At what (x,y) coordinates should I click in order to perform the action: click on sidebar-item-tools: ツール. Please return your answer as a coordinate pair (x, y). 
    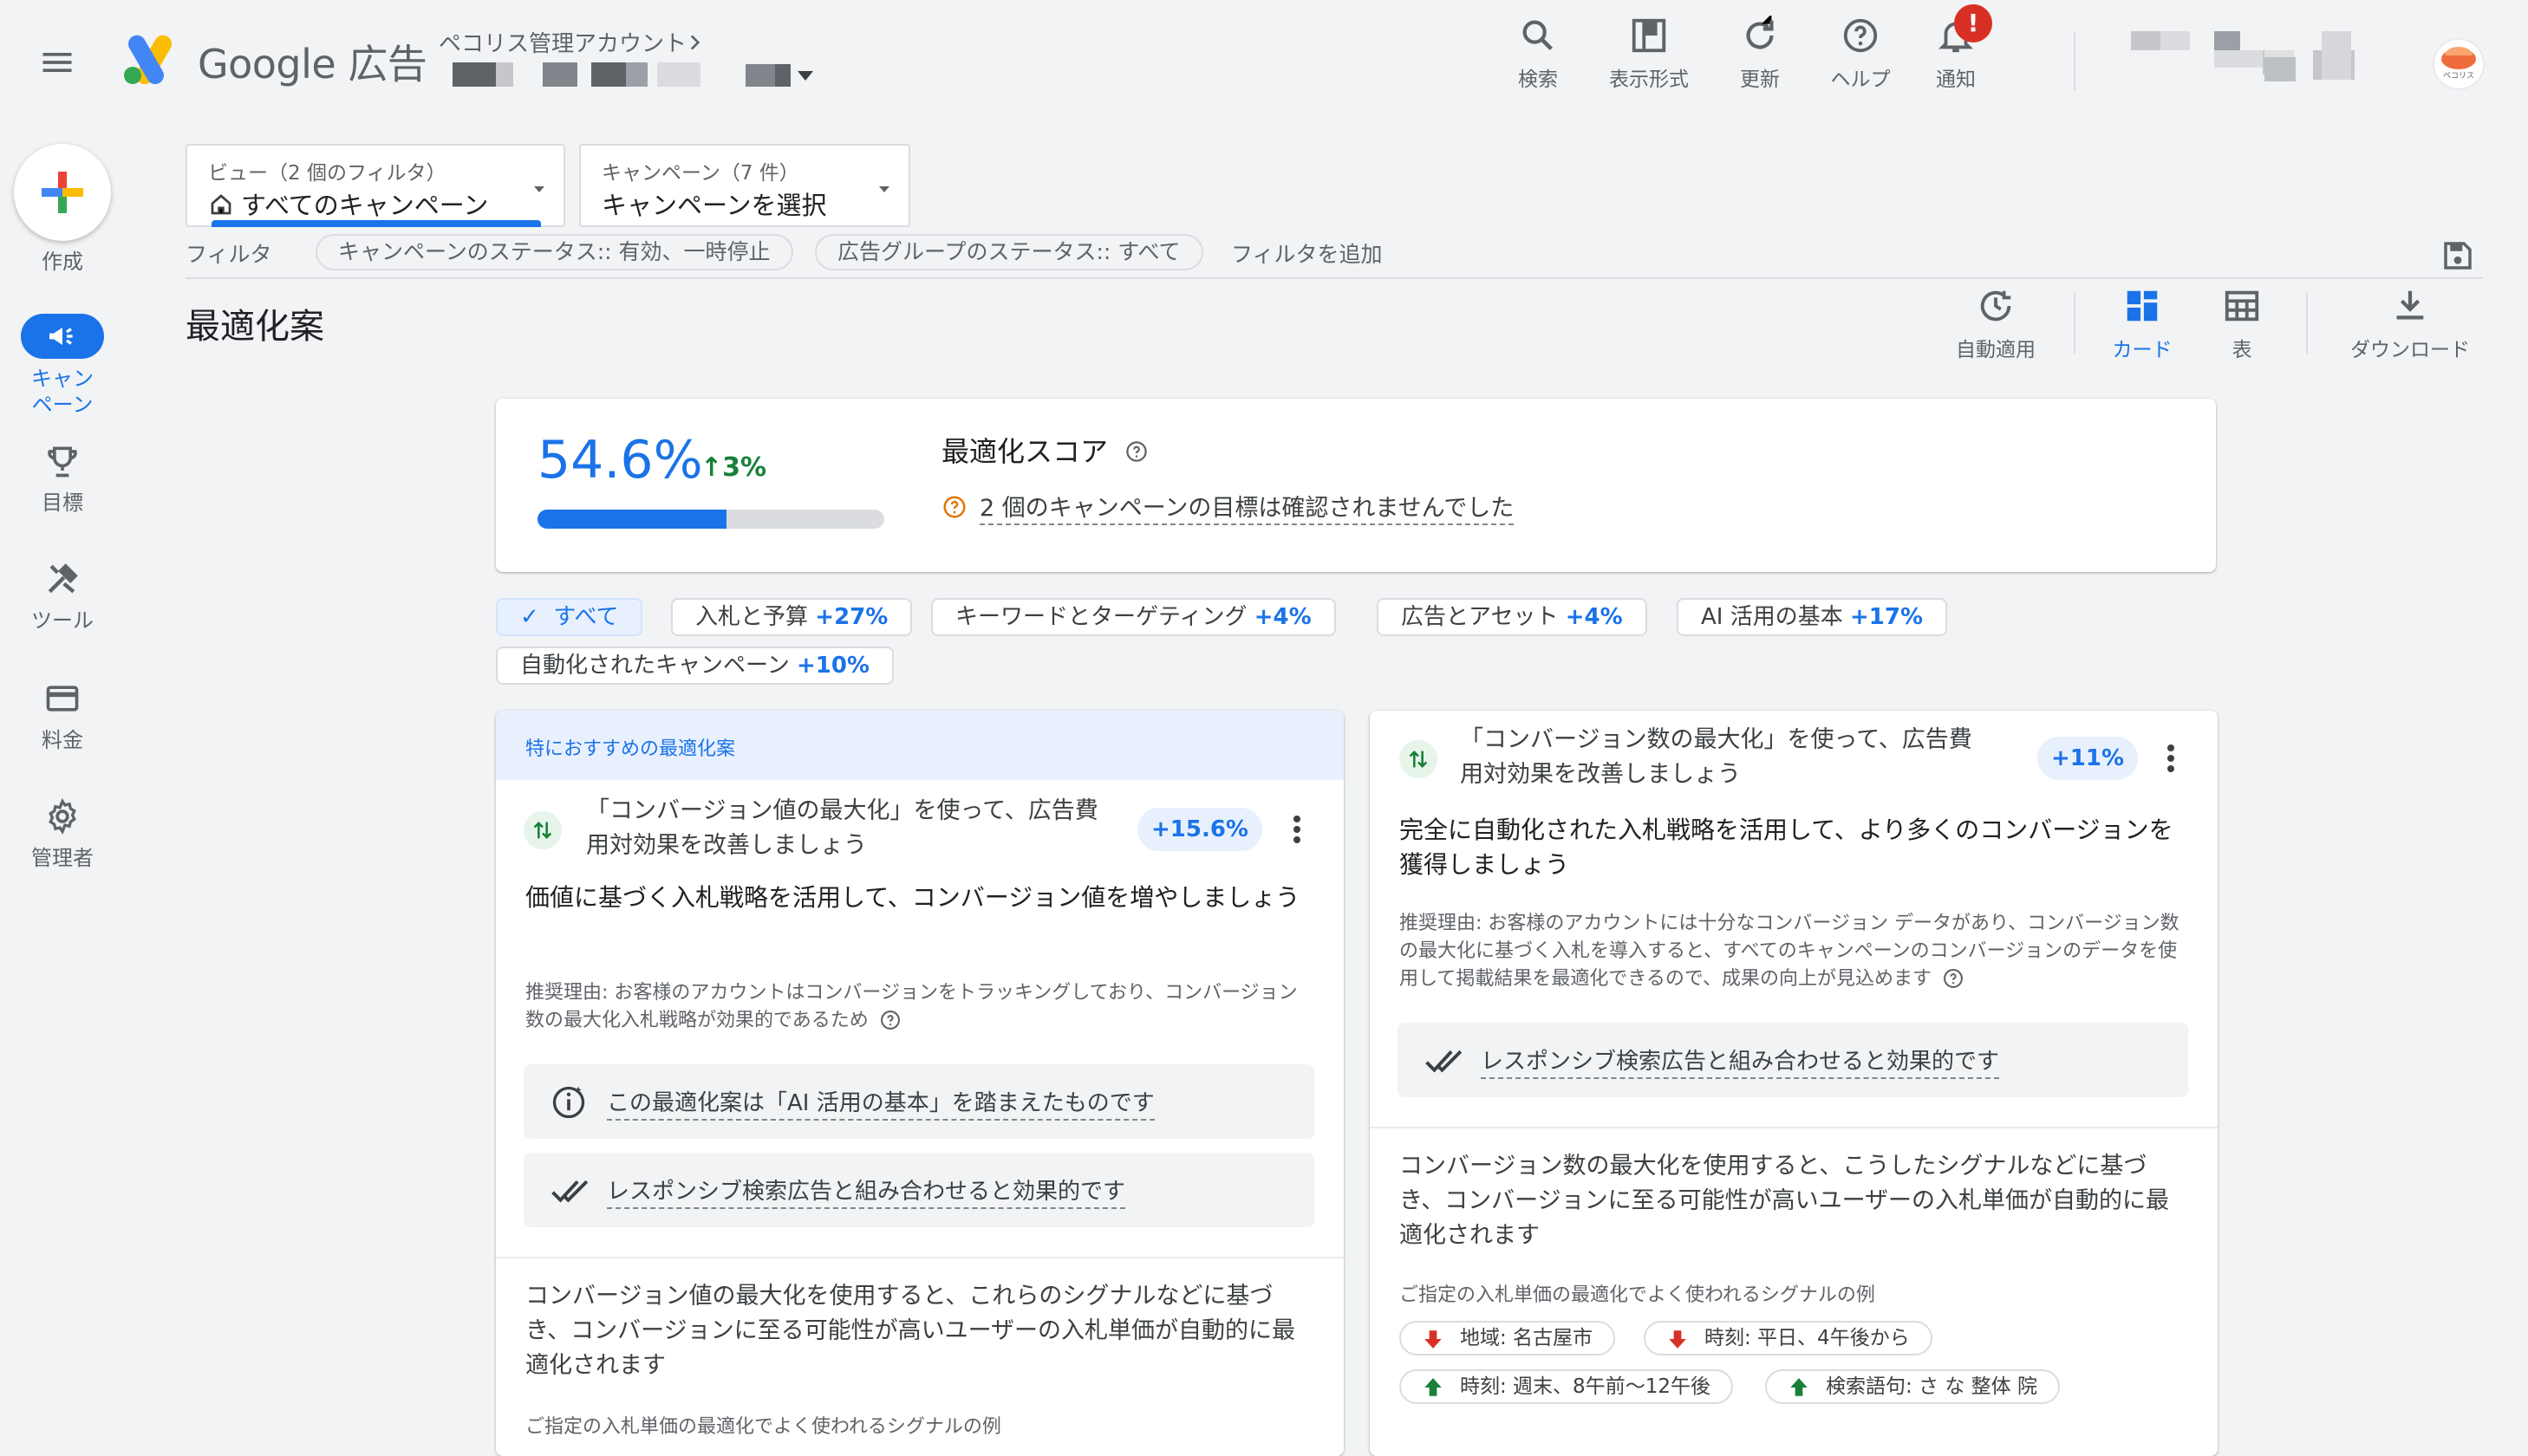
    Looking at the image, I should click on (62, 596).